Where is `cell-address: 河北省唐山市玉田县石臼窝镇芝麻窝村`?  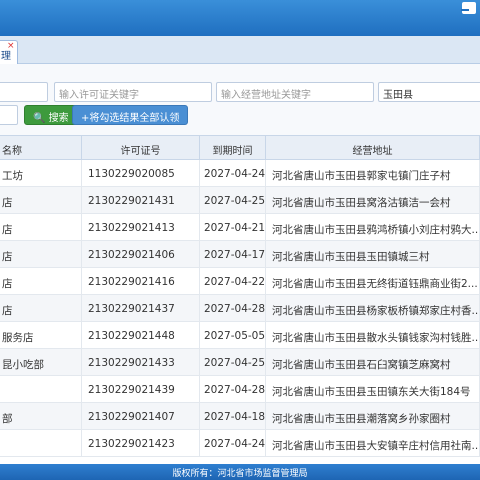 cell-address: 河北省唐山市玉田县石臼窝镇芝麻窝村 is located at coordinates (373, 362).